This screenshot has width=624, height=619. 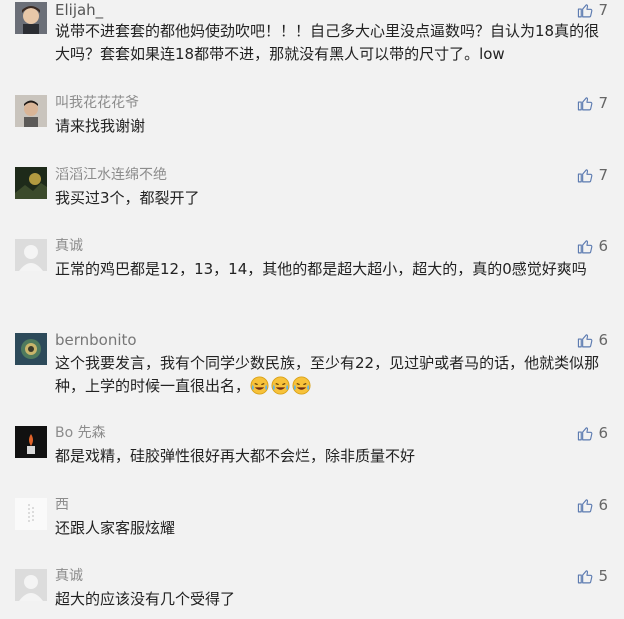 What do you see at coordinates (80, 433) in the screenshot?
I see `comment-author: Bo 先森` at bounding box center [80, 433].